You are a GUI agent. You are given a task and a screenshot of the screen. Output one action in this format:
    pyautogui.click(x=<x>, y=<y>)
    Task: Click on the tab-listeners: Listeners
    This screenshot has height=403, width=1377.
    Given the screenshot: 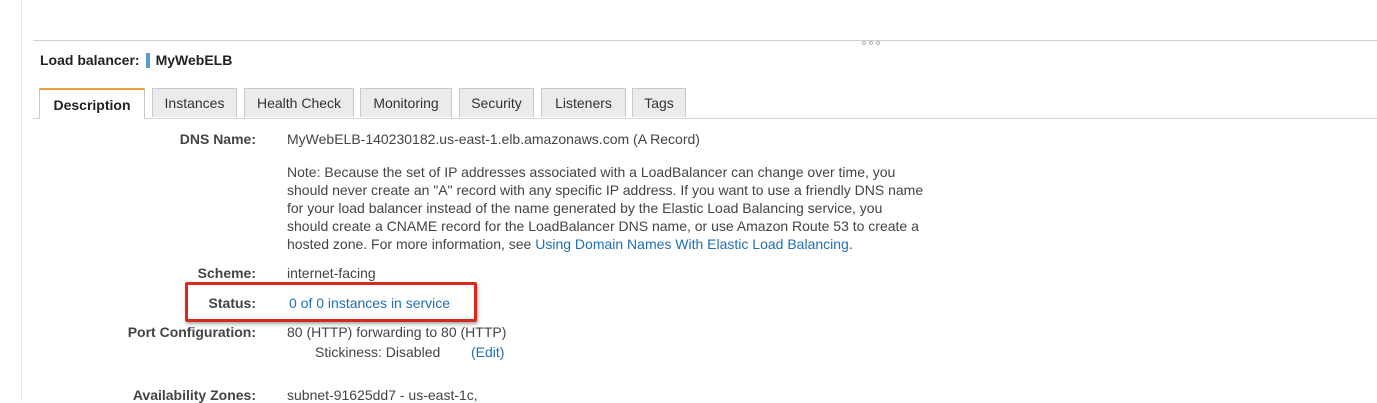 What is the action you would take?
    pyautogui.click(x=583, y=102)
    